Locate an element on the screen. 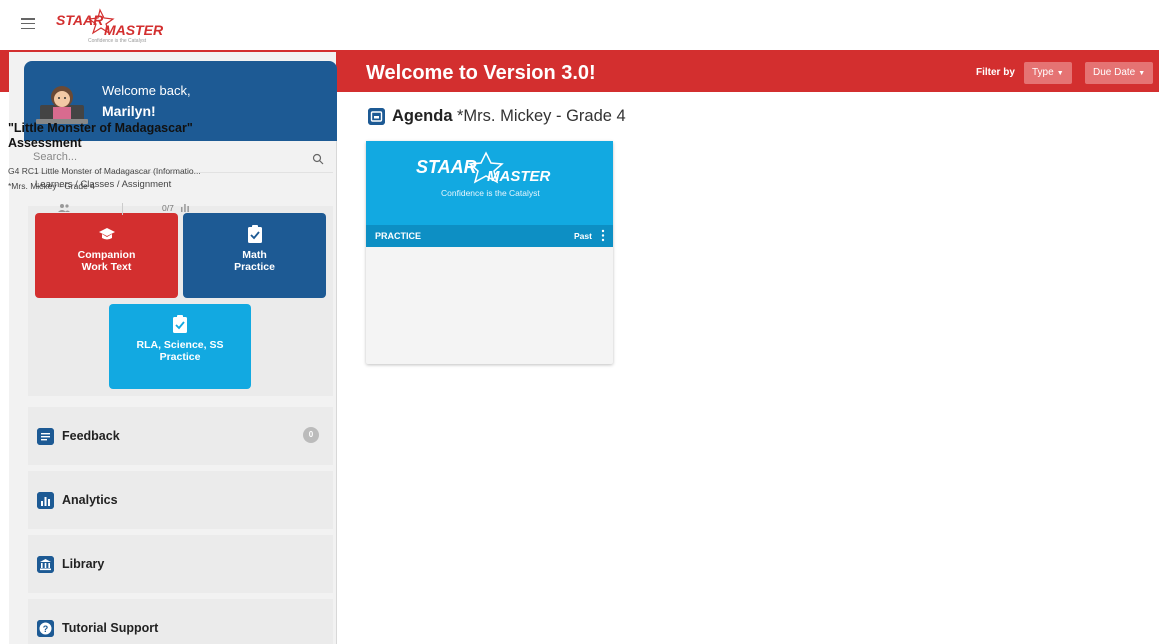 This screenshot has width=1159, height=644. calendar-icon is located at coordinates (376, 116).